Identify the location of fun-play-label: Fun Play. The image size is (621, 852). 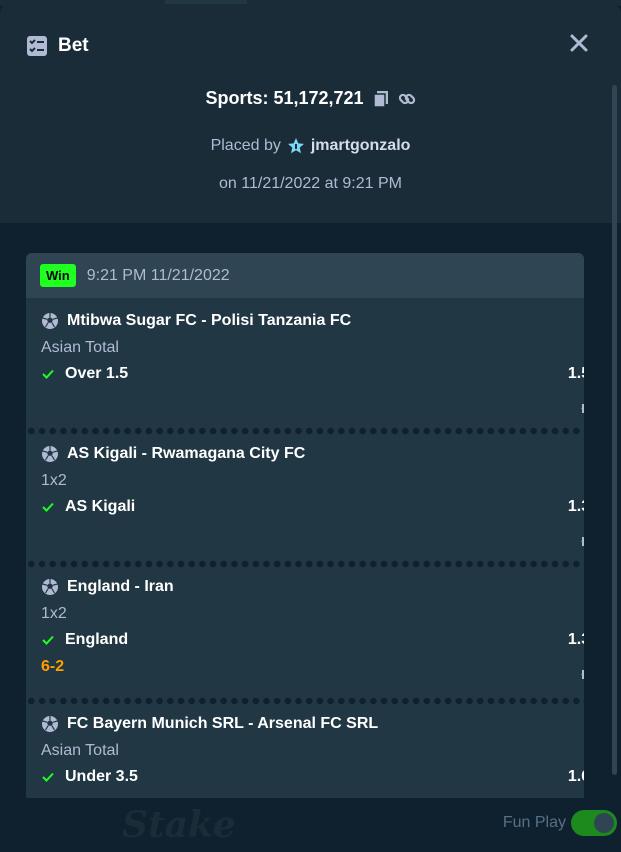
(534, 822).